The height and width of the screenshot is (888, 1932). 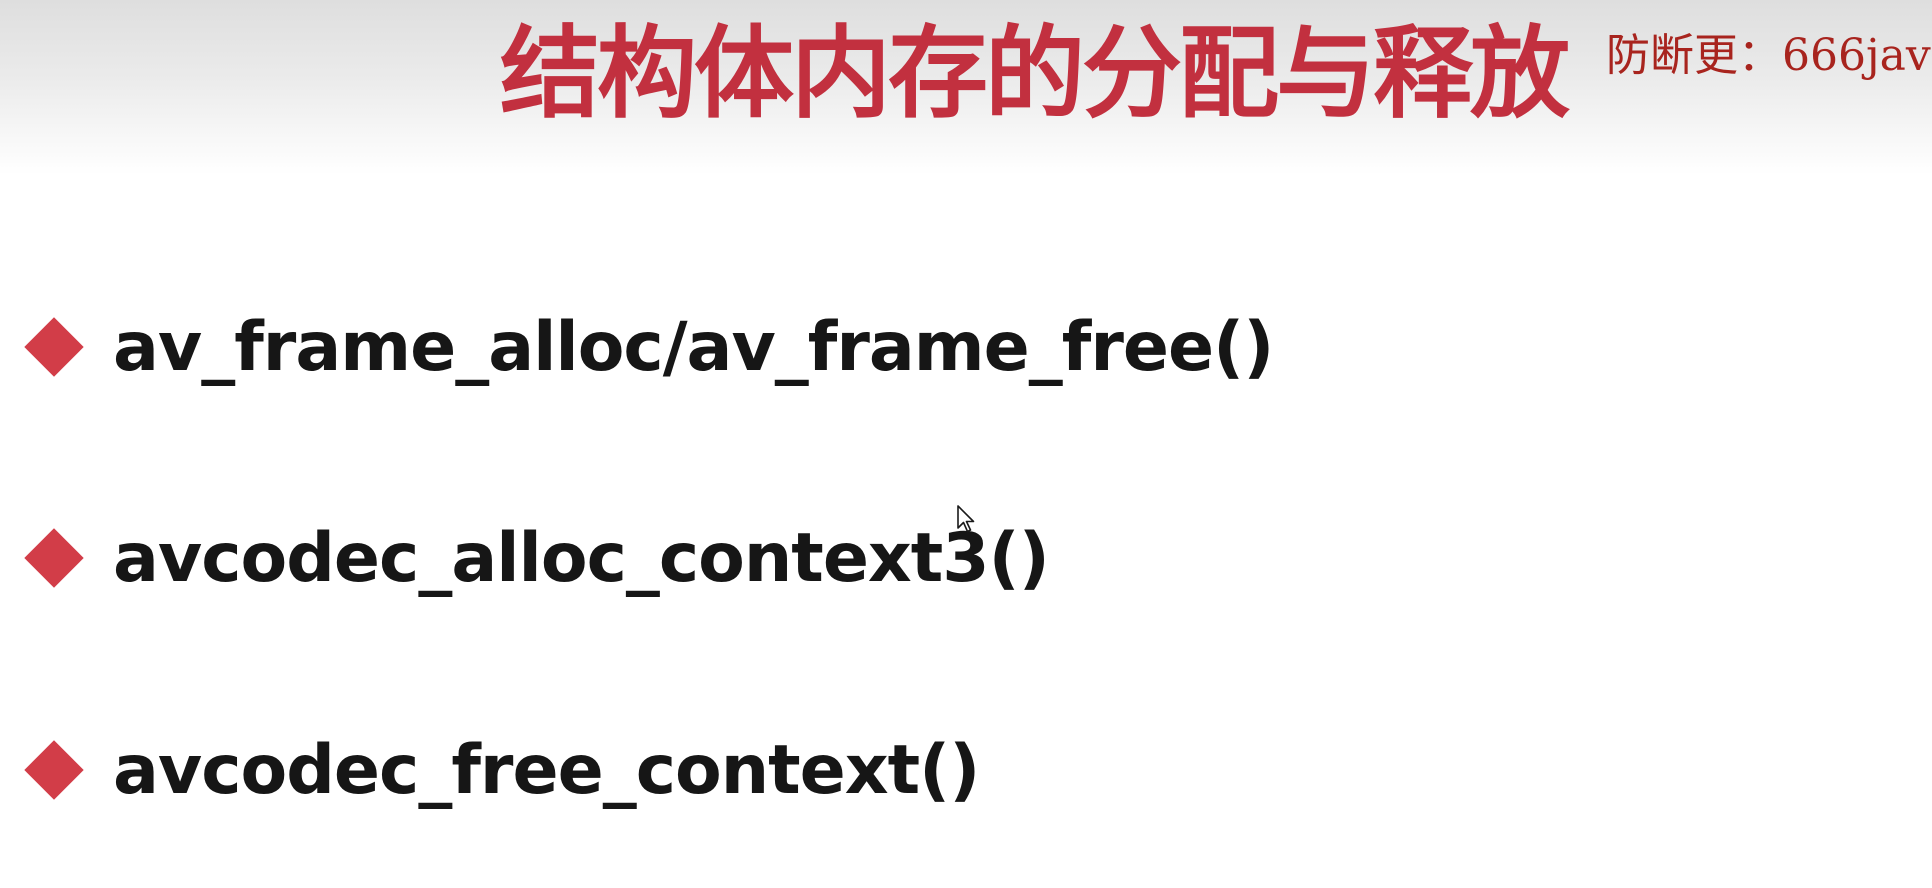 I want to click on bullet-item: avcodec_alloc_context3(), so click(x=537, y=558).